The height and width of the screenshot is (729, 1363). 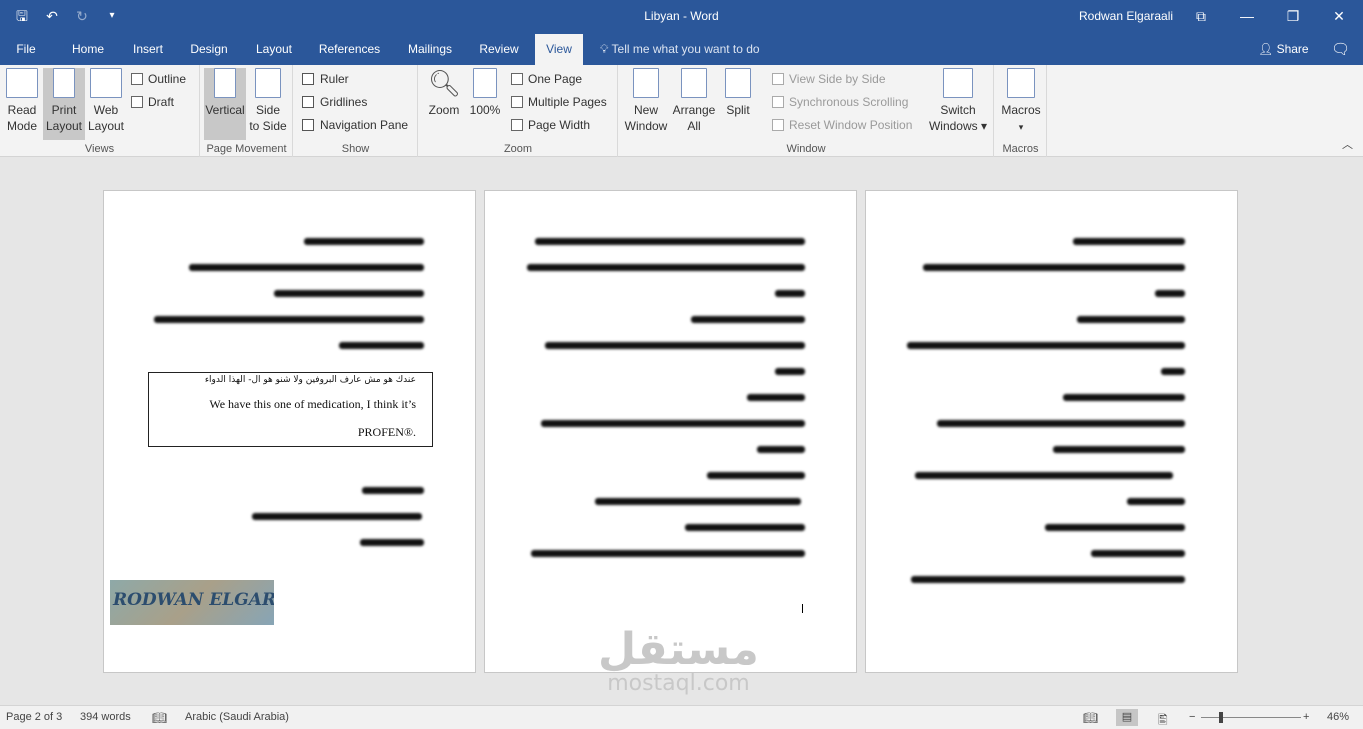 I want to click on zoom-100-icon, so click(x=485, y=83).